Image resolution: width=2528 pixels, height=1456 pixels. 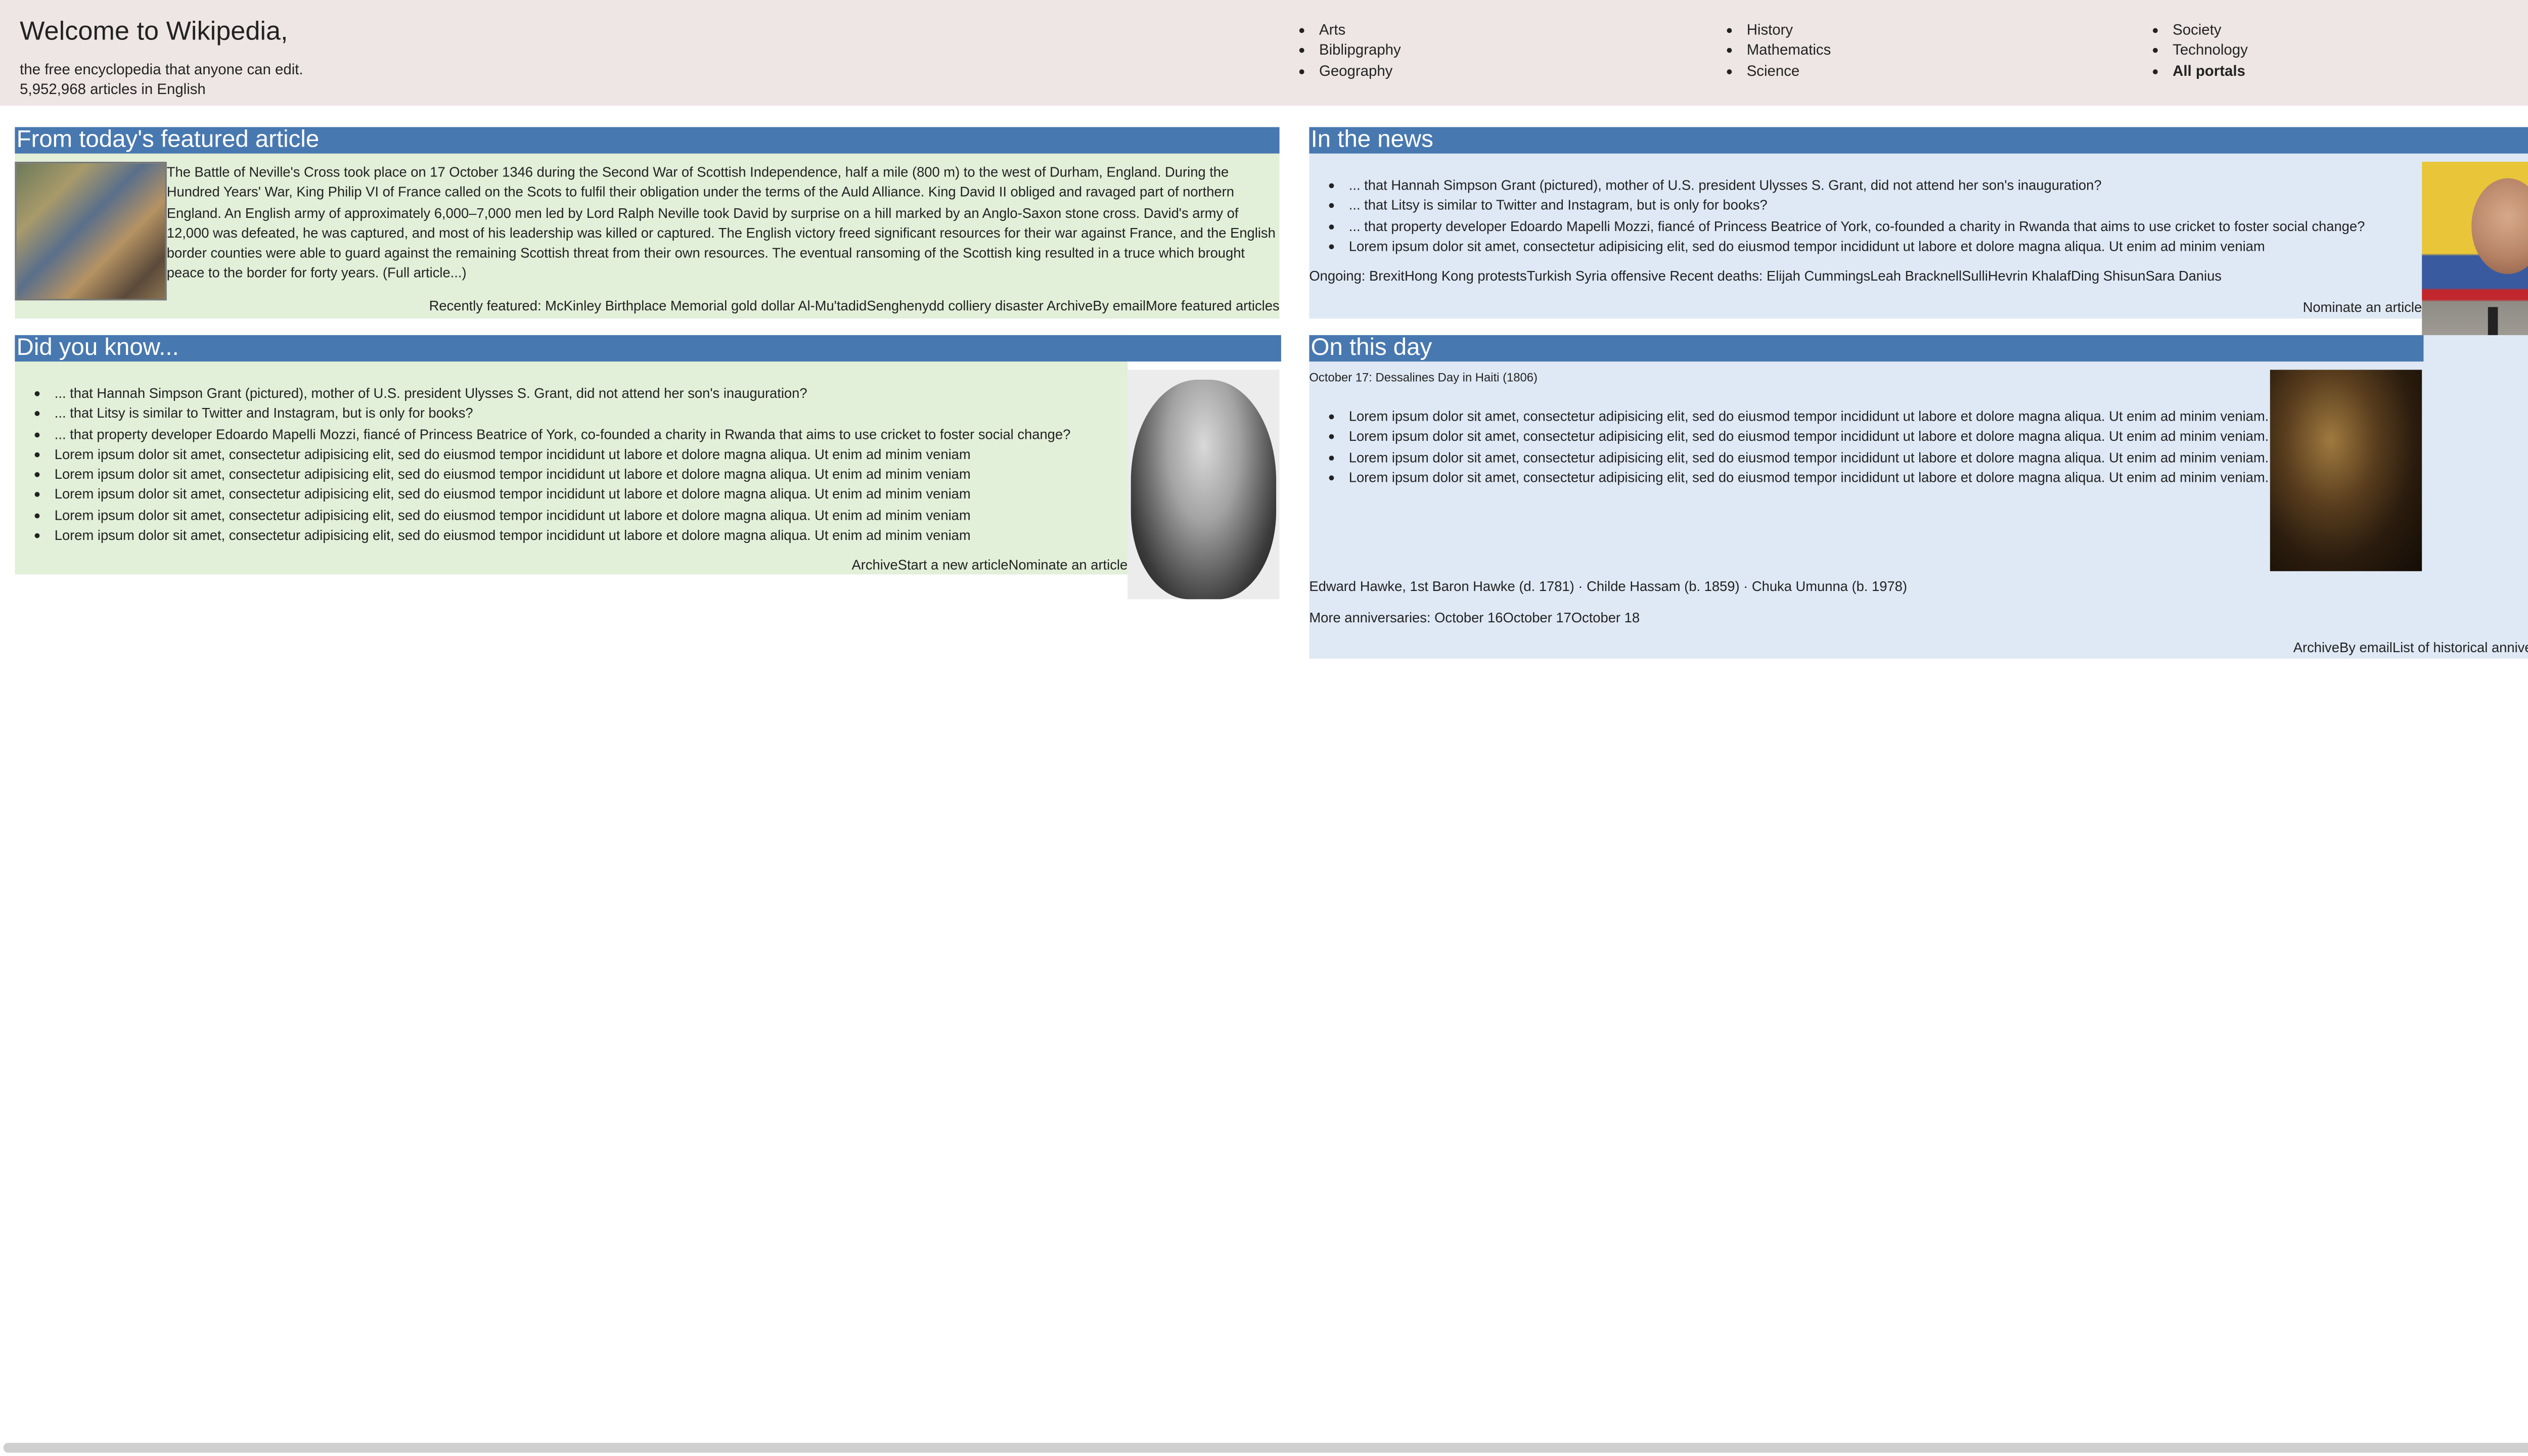 What do you see at coordinates (91, 231) in the screenshot?
I see `featured-article-image` at bounding box center [91, 231].